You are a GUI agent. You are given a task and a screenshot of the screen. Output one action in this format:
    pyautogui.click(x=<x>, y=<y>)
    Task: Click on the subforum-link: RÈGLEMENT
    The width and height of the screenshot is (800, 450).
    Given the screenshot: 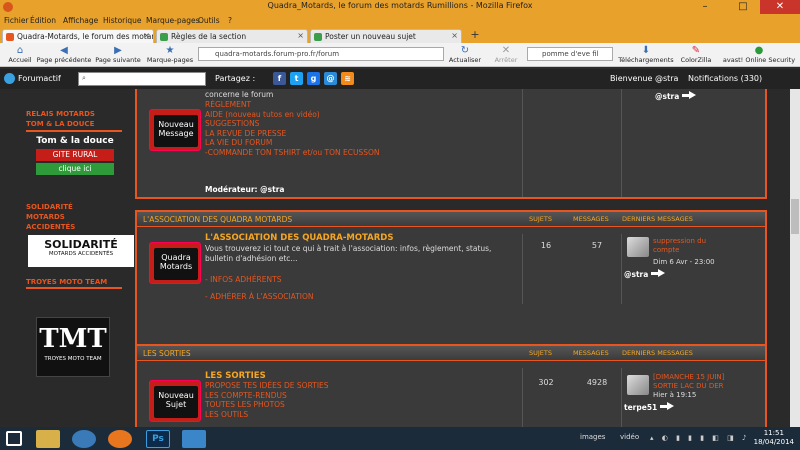 What is the action you would take?
    pyautogui.click(x=292, y=105)
    